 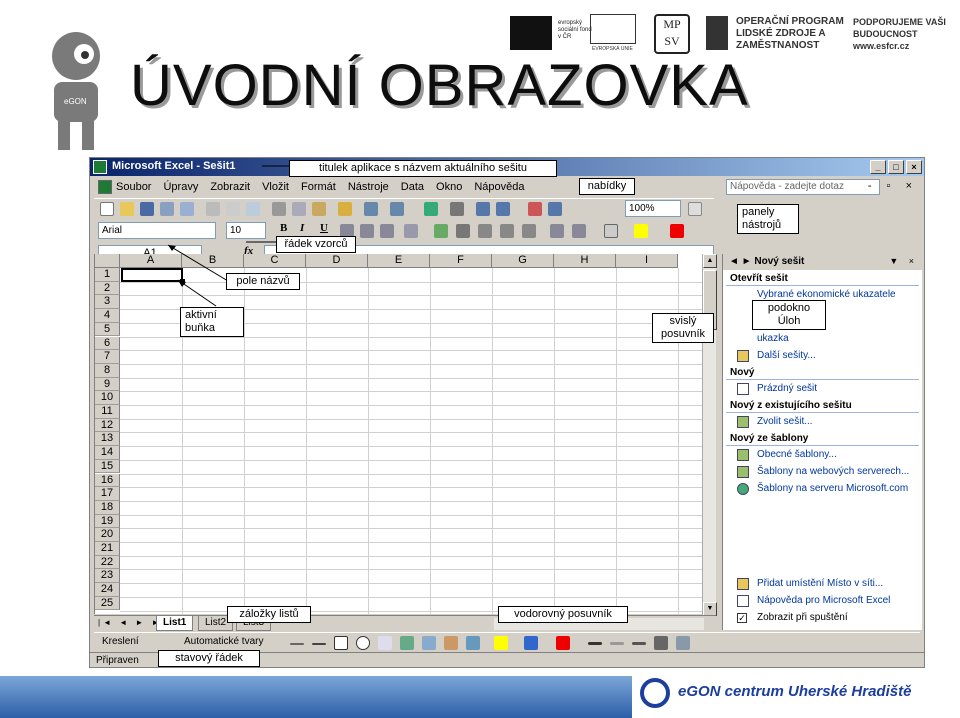 I want to click on menu-format: Formát, so click(x=318, y=187).